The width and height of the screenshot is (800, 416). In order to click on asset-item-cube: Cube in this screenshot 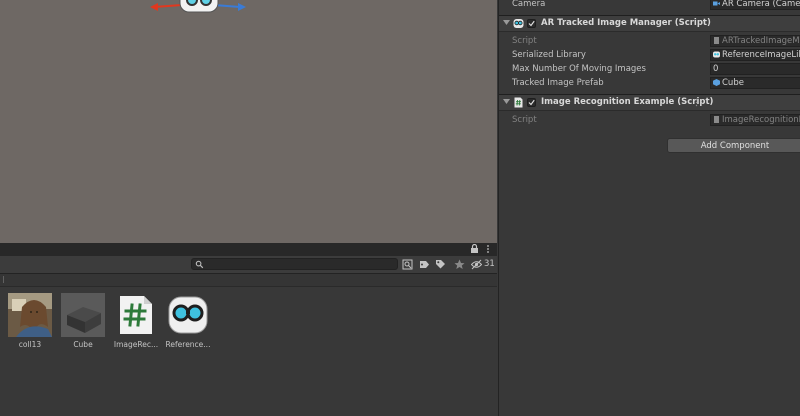, I will do `click(83, 321)`.